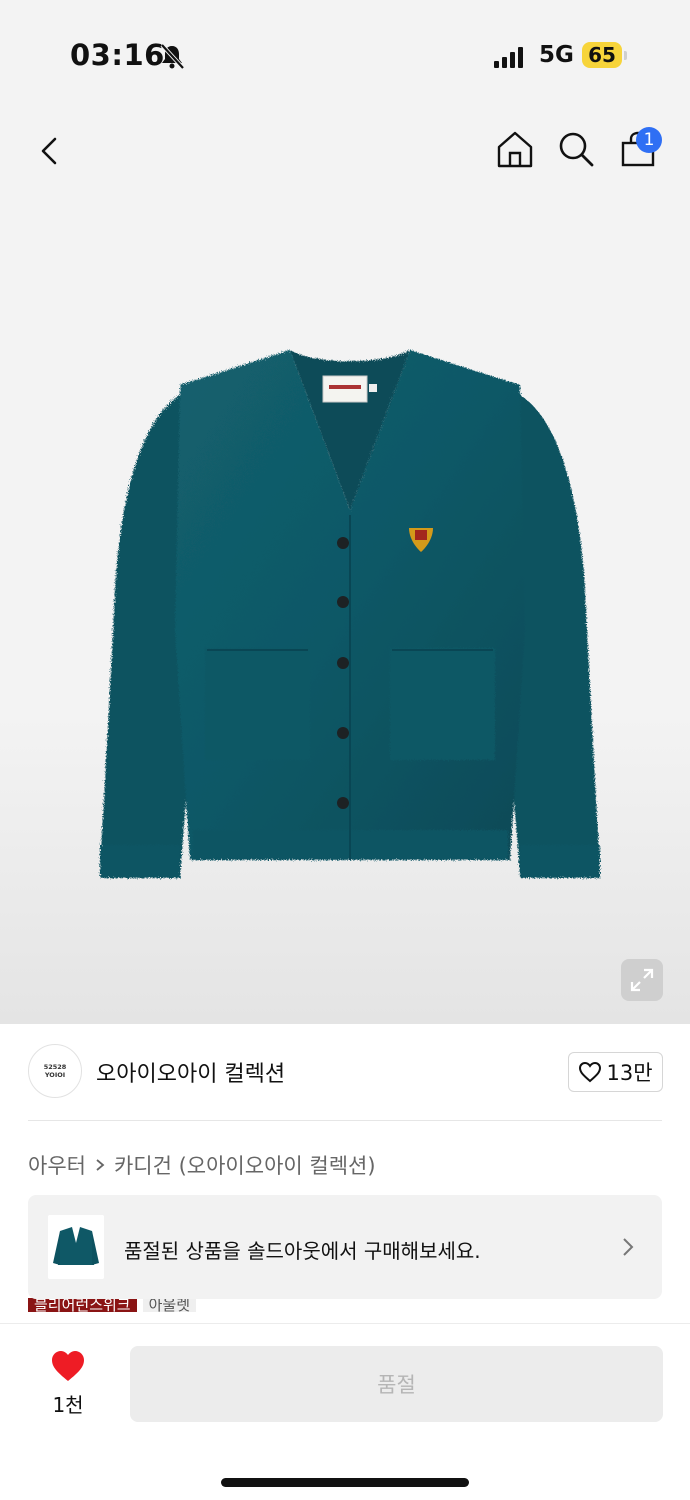  I want to click on breadcrumb-subcategory: 카디건 (오아이오아이 컬렉션), so click(245, 1165).